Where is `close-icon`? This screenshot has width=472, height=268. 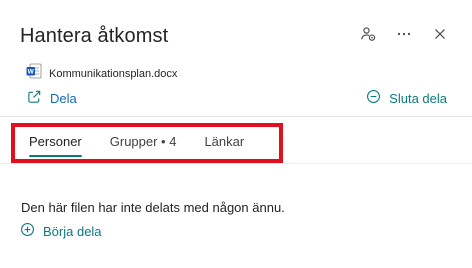
close-icon is located at coordinates (440, 34).